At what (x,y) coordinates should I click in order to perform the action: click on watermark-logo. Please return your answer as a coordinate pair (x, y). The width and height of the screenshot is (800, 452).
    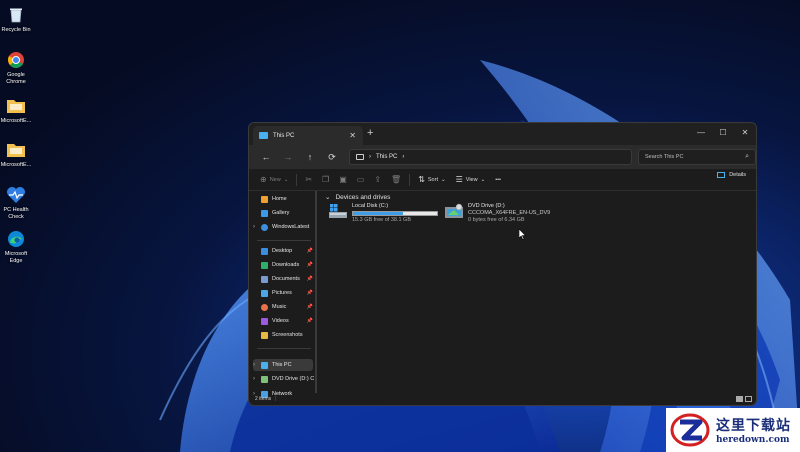
    Looking at the image, I should click on (690, 430).